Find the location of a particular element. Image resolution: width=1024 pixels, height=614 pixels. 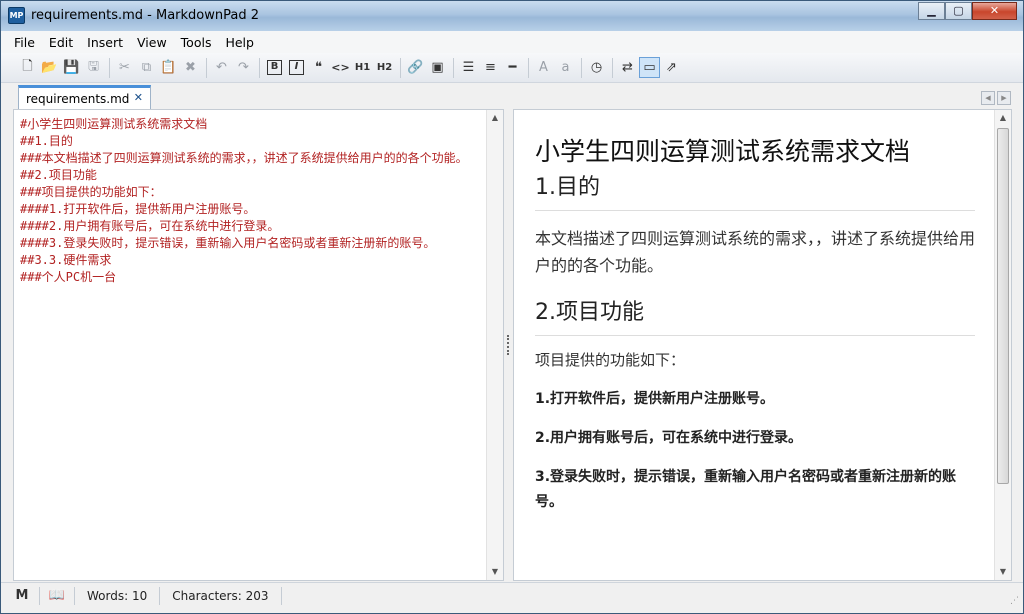

link-icon: 🔗 is located at coordinates (415, 67).